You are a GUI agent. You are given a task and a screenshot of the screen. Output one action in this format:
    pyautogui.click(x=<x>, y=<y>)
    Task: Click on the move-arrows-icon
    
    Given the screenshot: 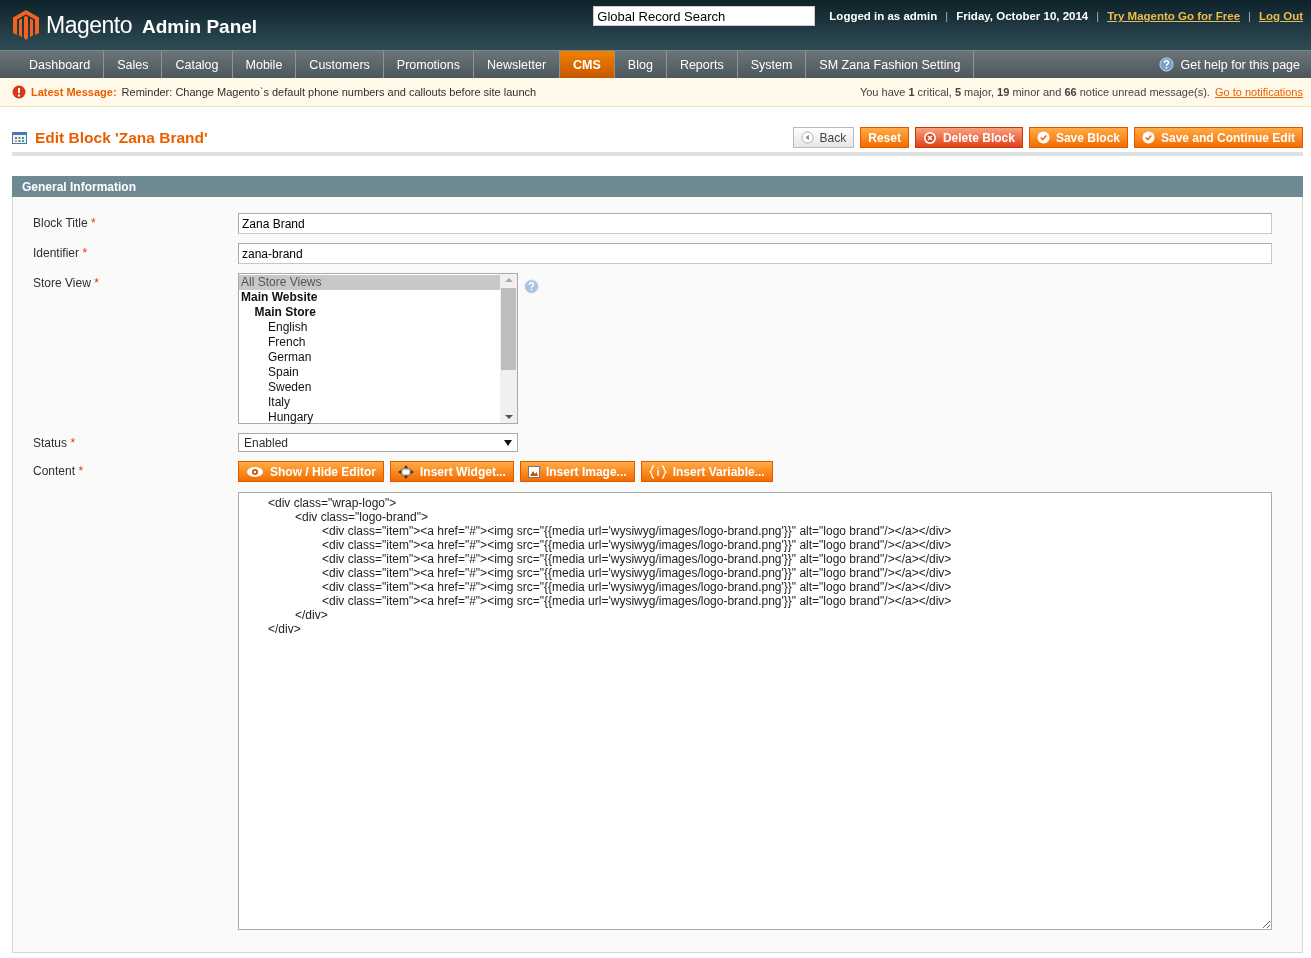 What is the action you would take?
    pyautogui.click(x=406, y=471)
    